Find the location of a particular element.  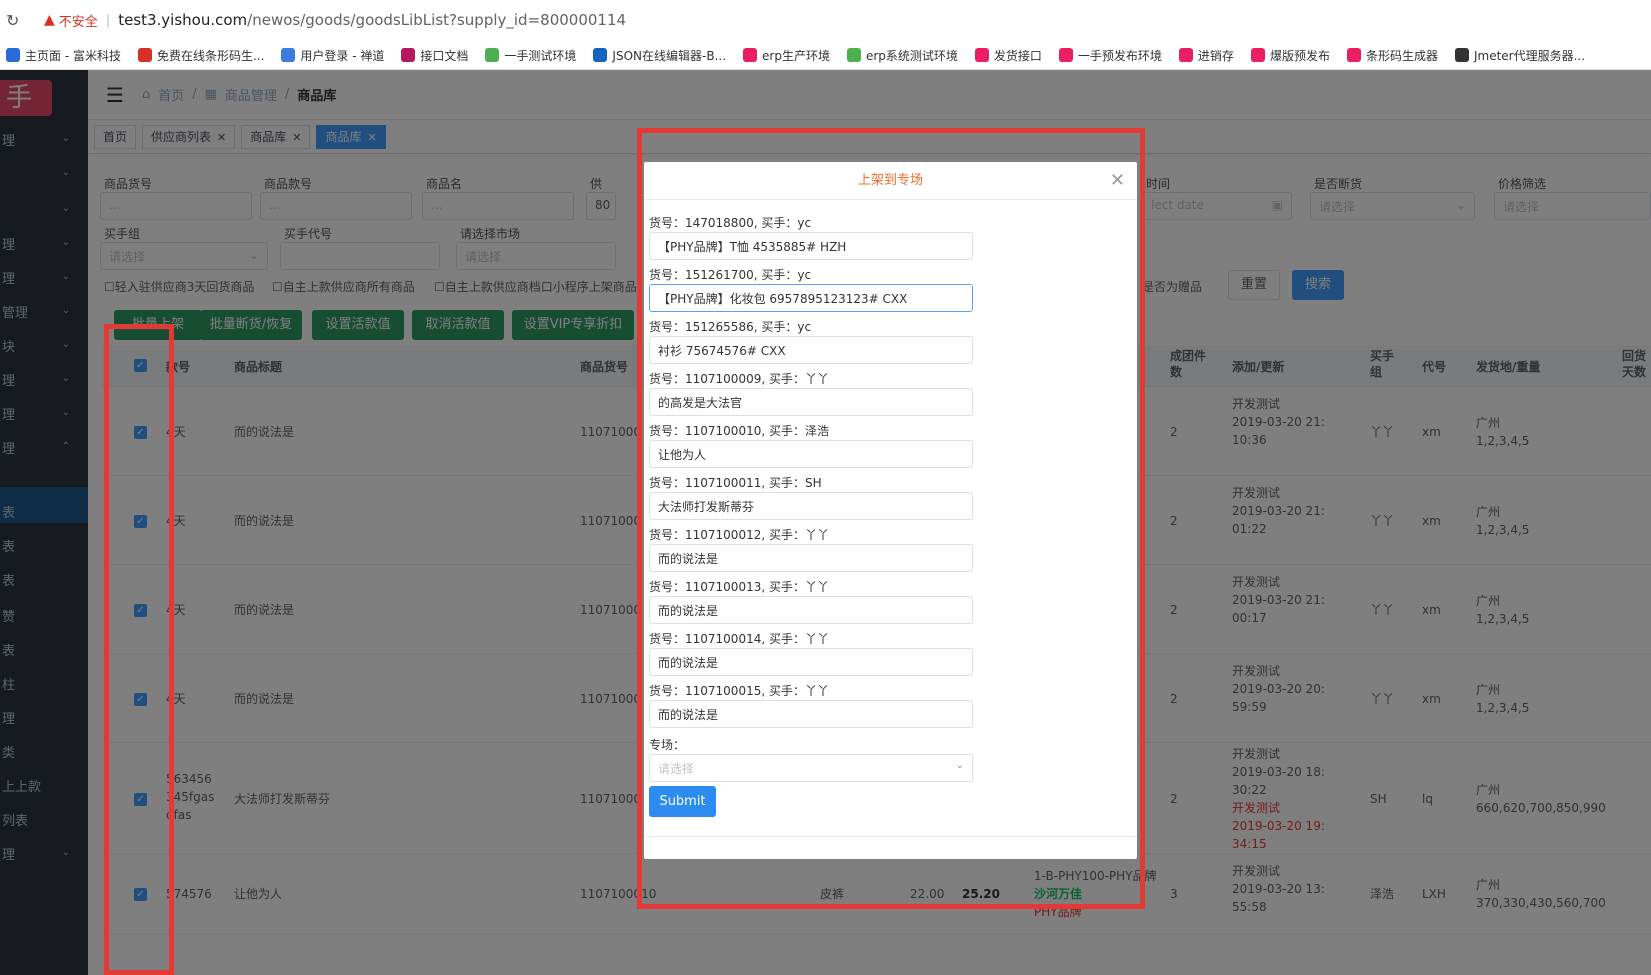

modal-item-title-input: 【PHY品牌】T恤 4535885# HZH is located at coordinates (811, 246).